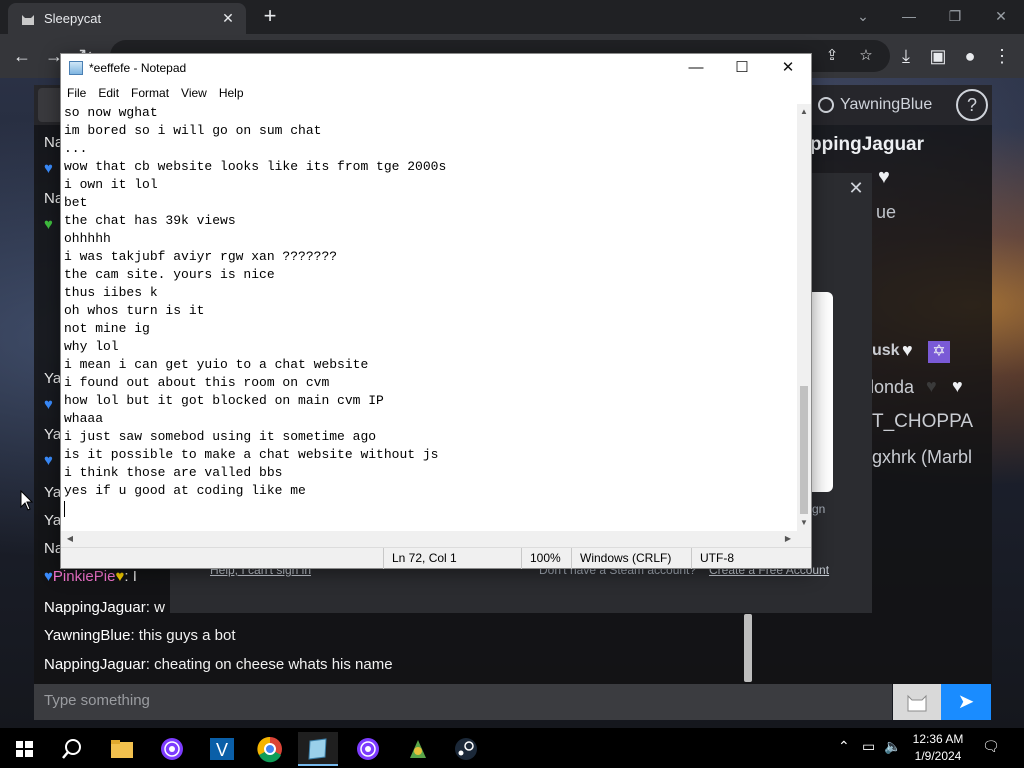 The height and width of the screenshot is (768, 1024). What do you see at coordinates (140, 635) in the screenshot?
I see `chat-message: YawningBlue: this guys a bot` at bounding box center [140, 635].